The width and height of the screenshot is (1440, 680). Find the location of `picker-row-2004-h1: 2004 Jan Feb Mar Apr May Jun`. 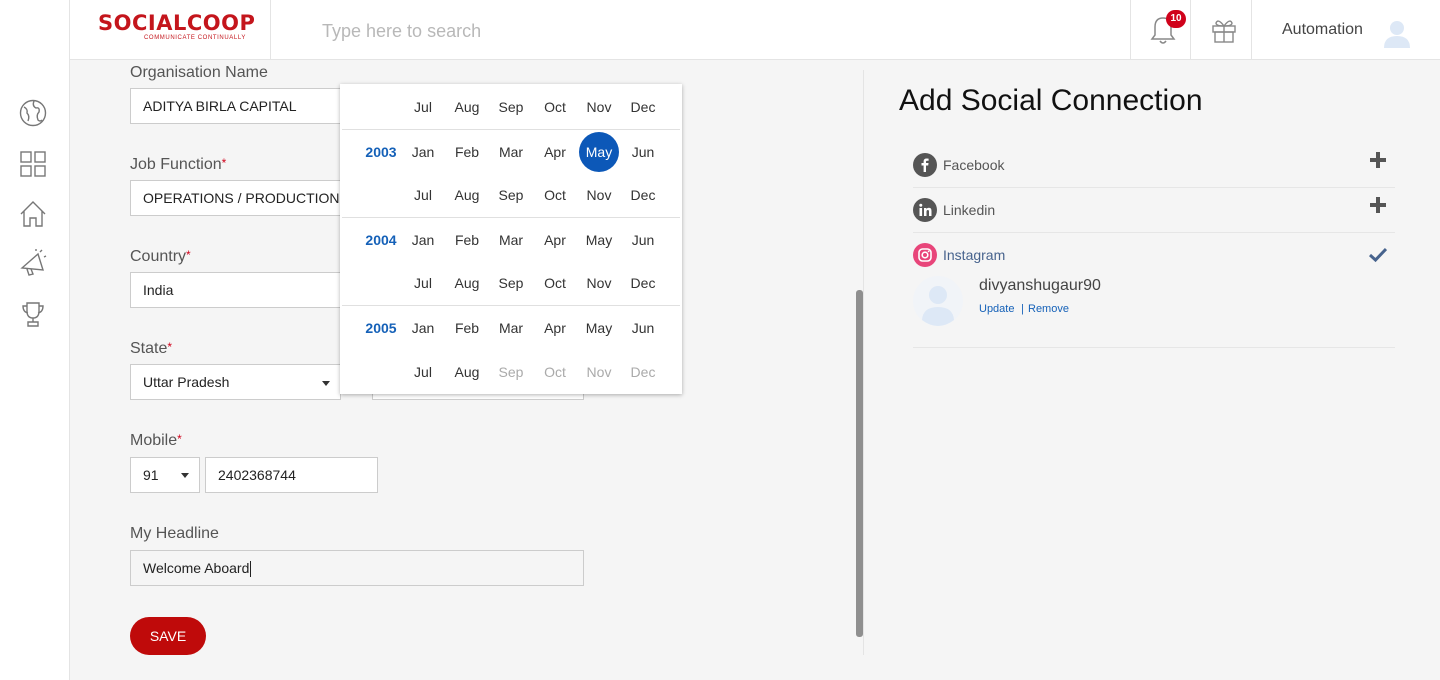

picker-row-2004-h1: 2004 Jan Feb Mar Apr May Jun is located at coordinates (511, 240).